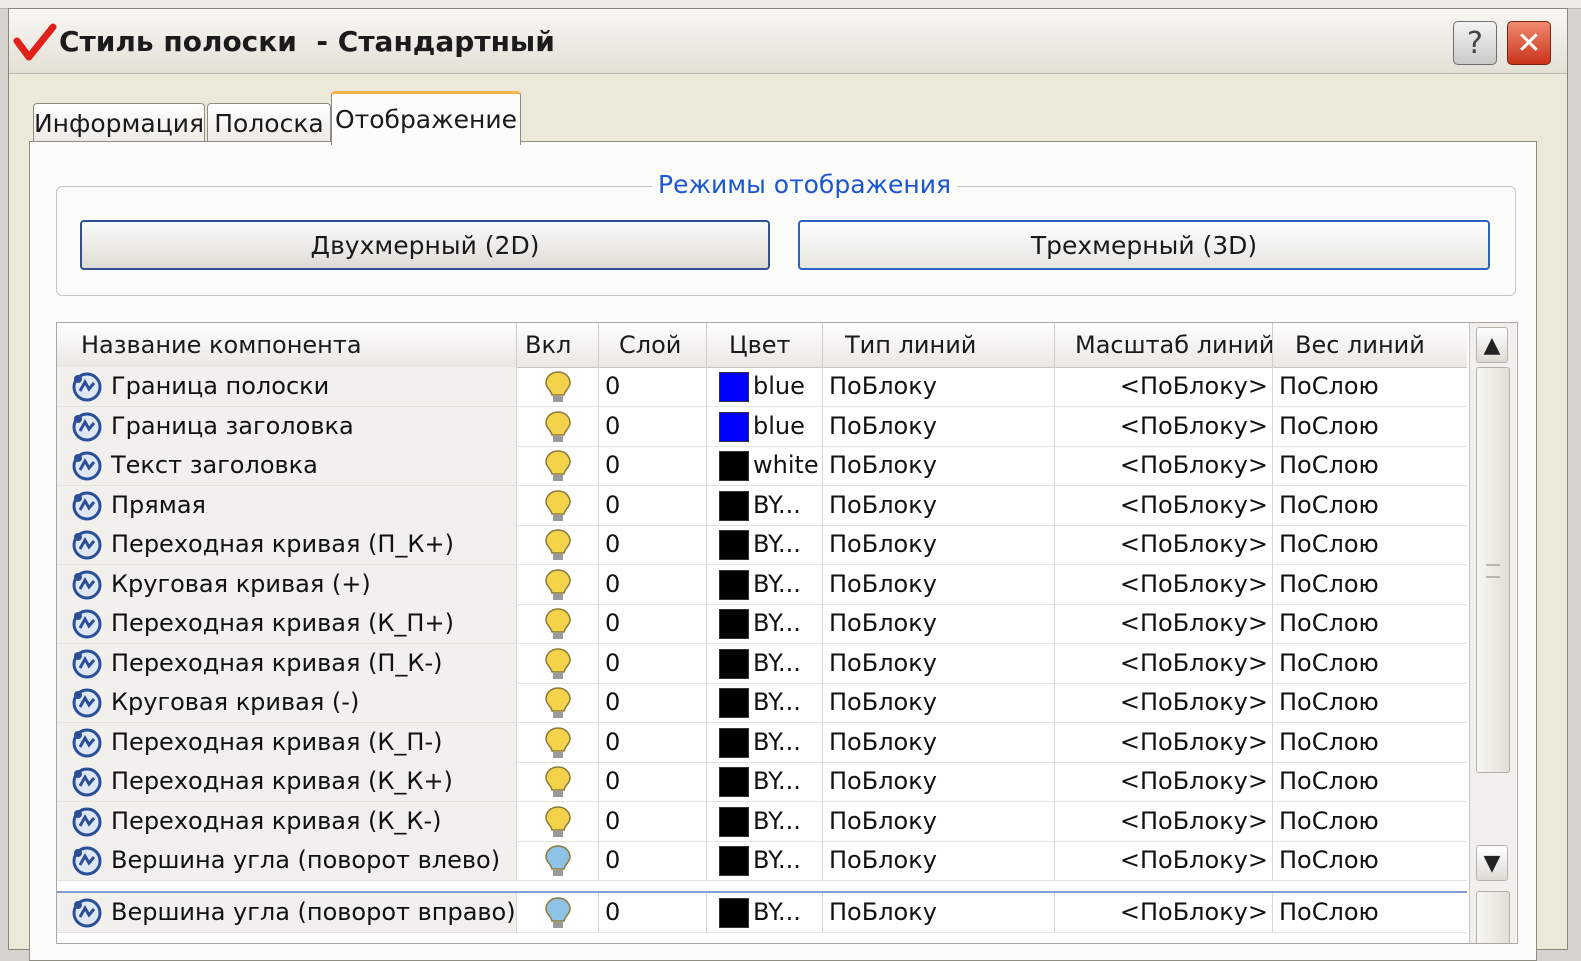 Image resolution: width=1581 pixels, height=961 pixels. What do you see at coordinates (287, 505) in the screenshot?
I see `component-name-cell: Прямая` at bounding box center [287, 505].